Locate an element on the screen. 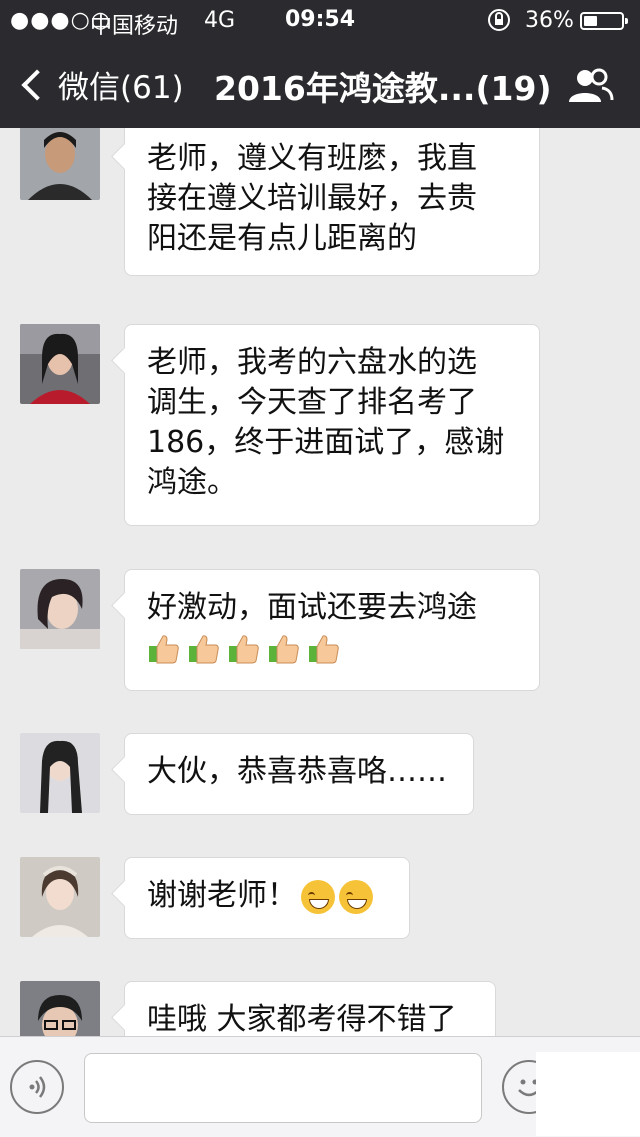  avatar-man is located at coordinates (60, 164).